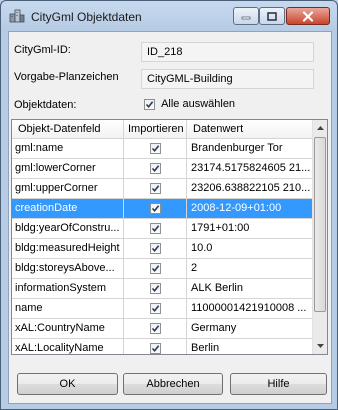 The height and width of the screenshot is (410, 338). What do you see at coordinates (68, 129) in the screenshot?
I see `column-header-datenfeld: Objekt-Datenfeld` at bounding box center [68, 129].